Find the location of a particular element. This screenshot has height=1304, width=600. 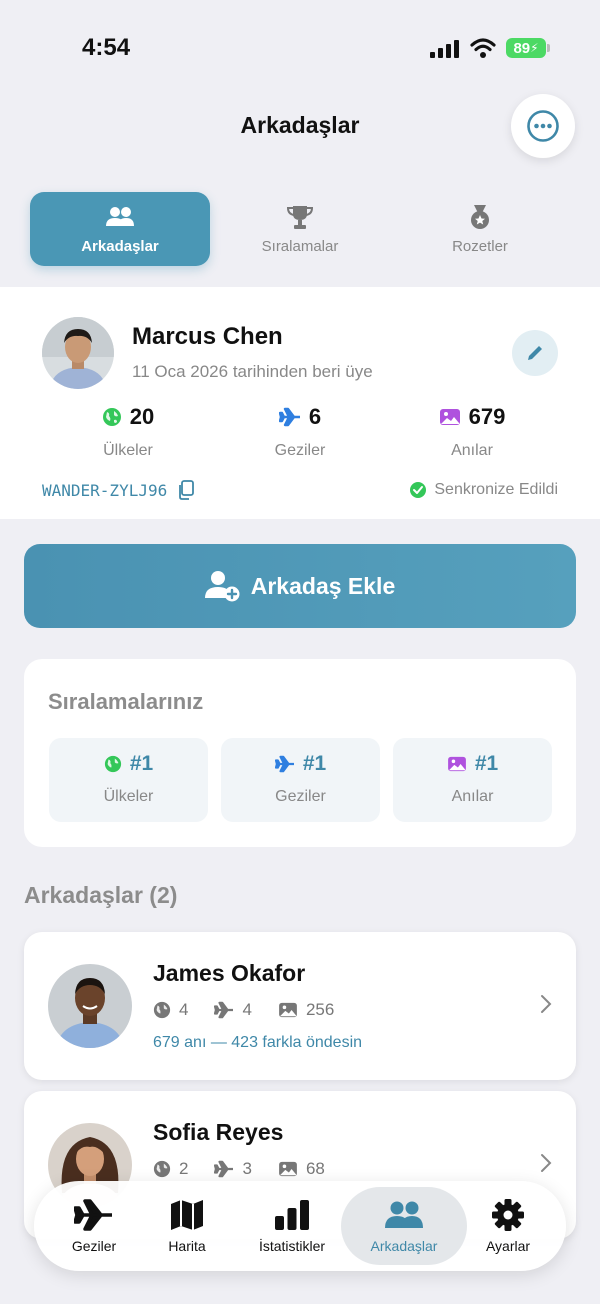

friend-stats: 4 4 256 is located at coordinates (243, 1010).